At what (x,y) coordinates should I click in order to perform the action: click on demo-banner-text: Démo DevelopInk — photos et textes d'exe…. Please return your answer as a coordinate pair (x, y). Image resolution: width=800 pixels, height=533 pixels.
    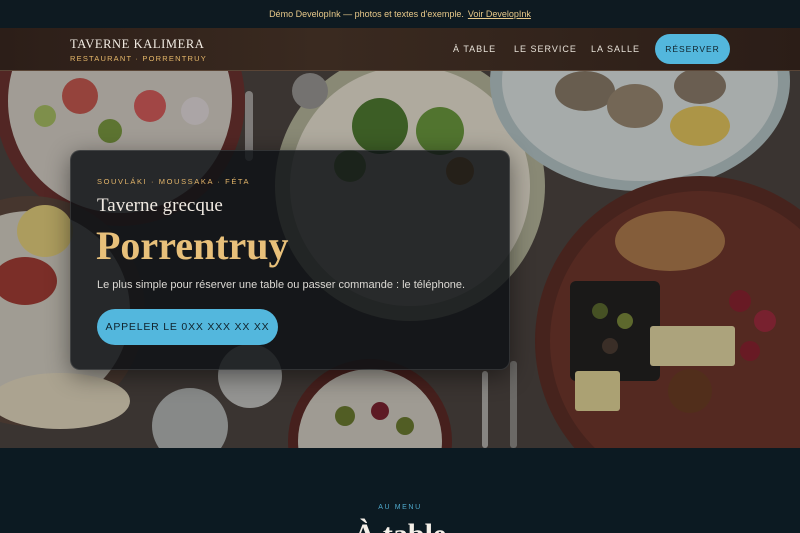
    Looking at the image, I should click on (366, 14).